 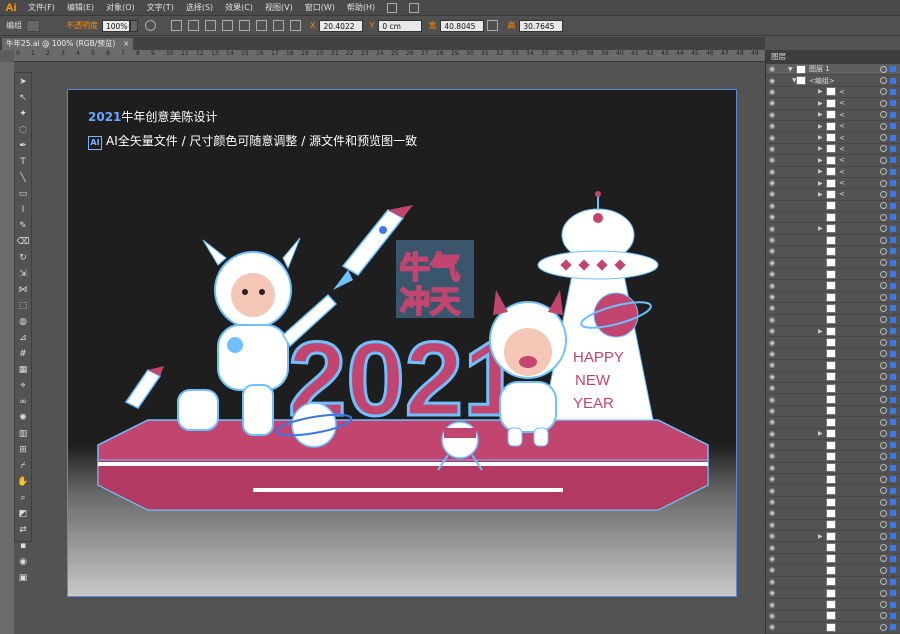 I want to click on menu-view: 视图(V), so click(x=279, y=7).